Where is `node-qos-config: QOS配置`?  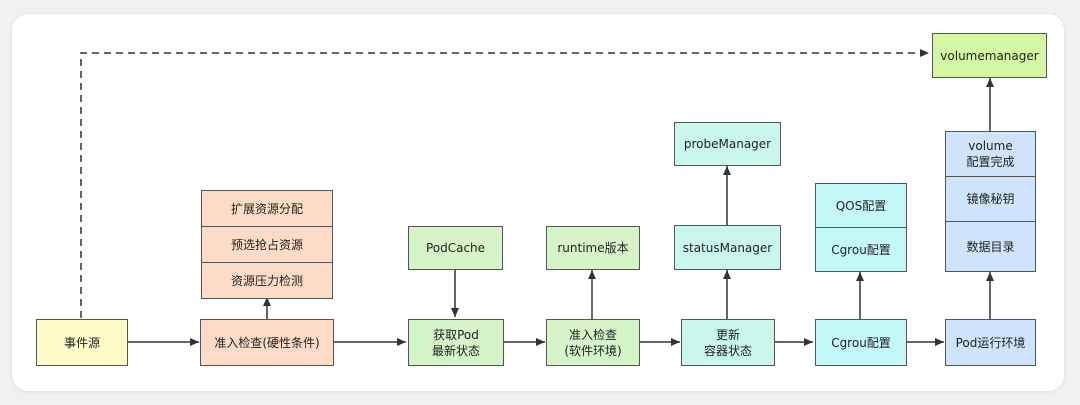 node-qos-config: QOS配置 is located at coordinates (861, 205).